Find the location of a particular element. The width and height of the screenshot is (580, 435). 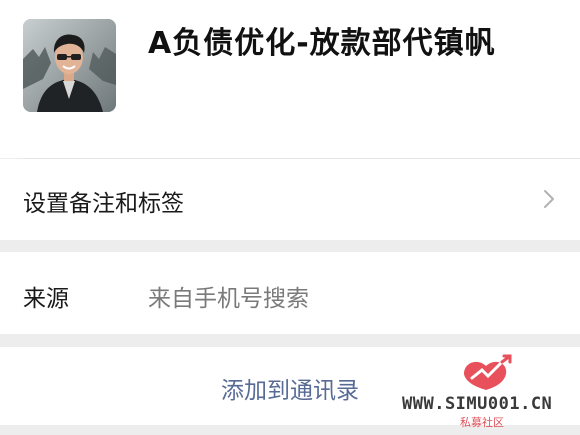

avatar is located at coordinates (69, 65).